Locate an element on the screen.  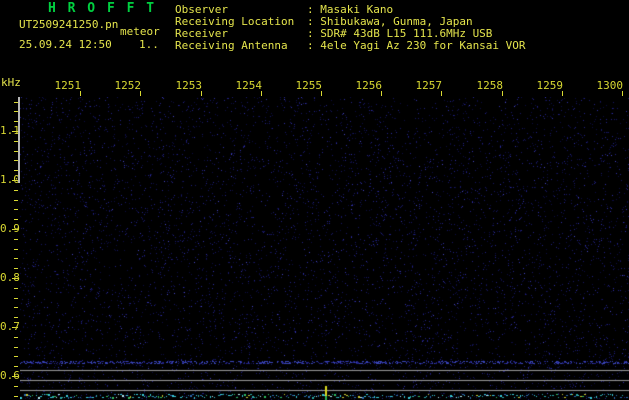
info-label: Receiving Antenna is located at coordinates (231, 45).